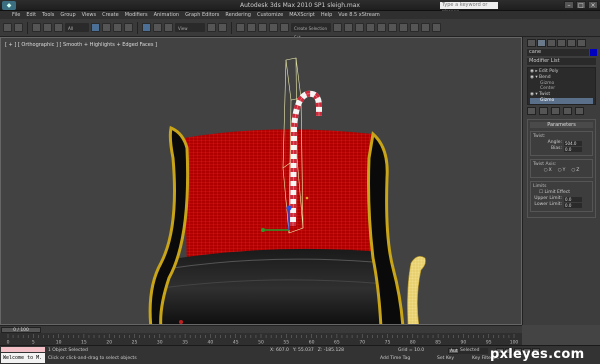  I want to click on utilities-tab-icon, so click(581, 43).